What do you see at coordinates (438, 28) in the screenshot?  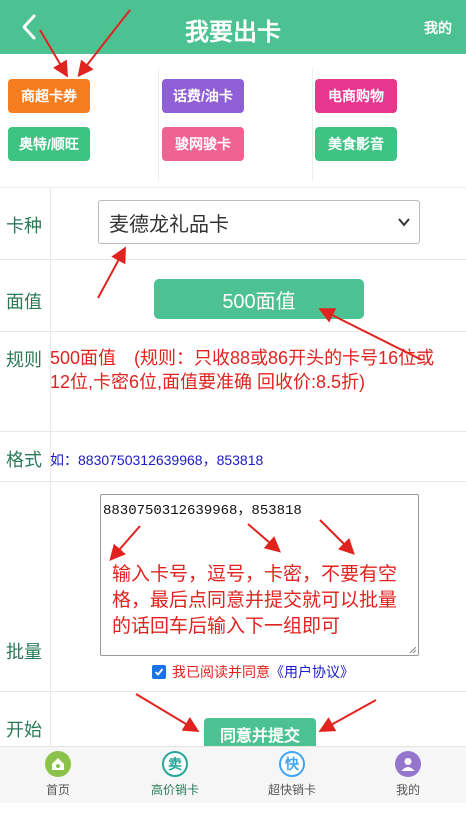 I see `my-account-link: 我的` at bounding box center [438, 28].